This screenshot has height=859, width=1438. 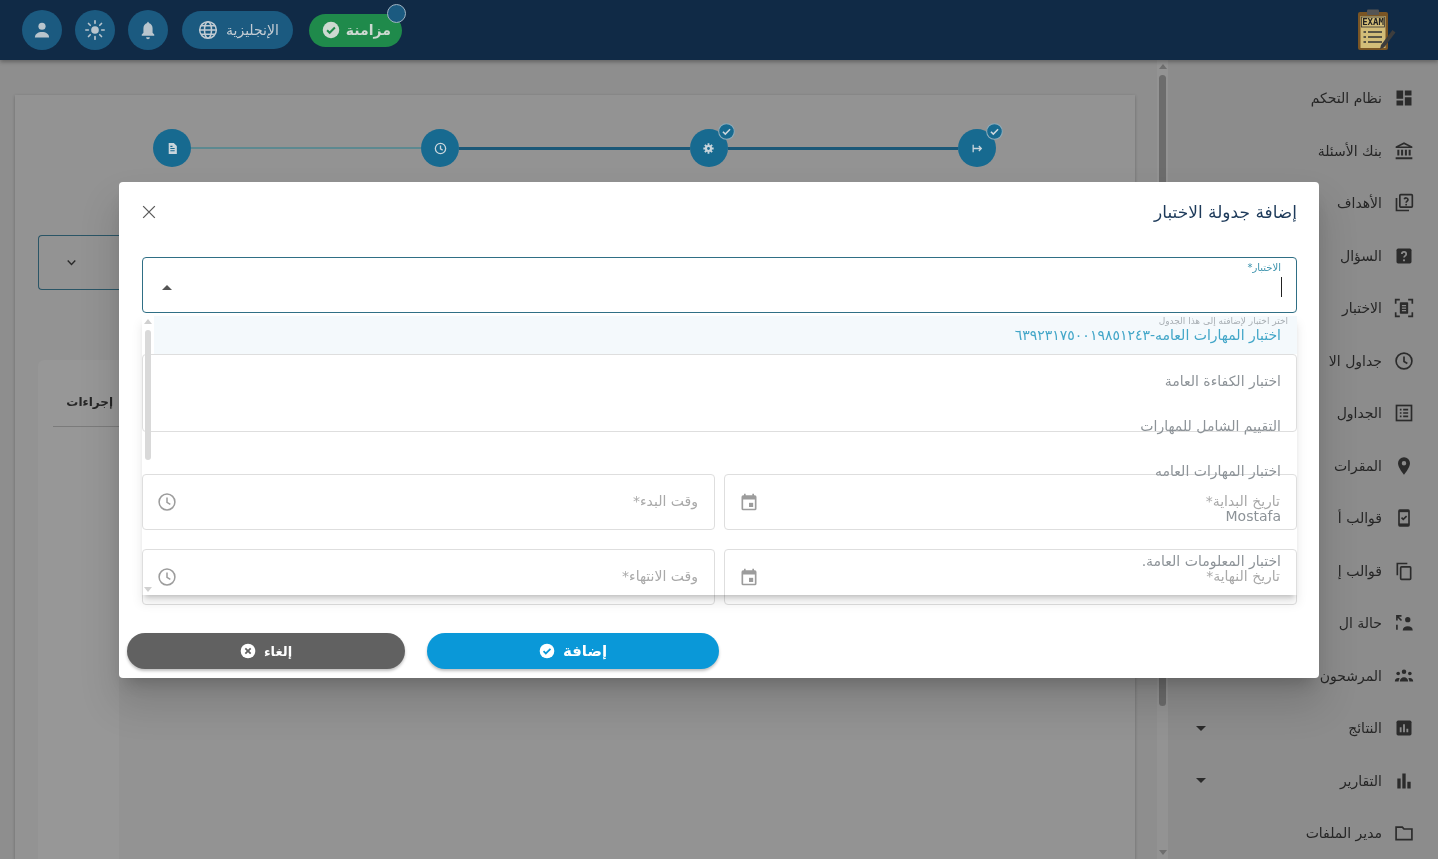 I want to click on field-label: وقت البدء*, so click(x=665, y=501).